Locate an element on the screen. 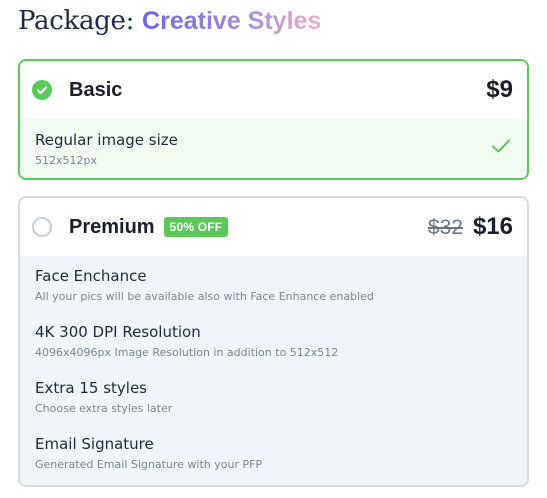  plan-old-price-premium: $32 is located at coordinates (445, 227).